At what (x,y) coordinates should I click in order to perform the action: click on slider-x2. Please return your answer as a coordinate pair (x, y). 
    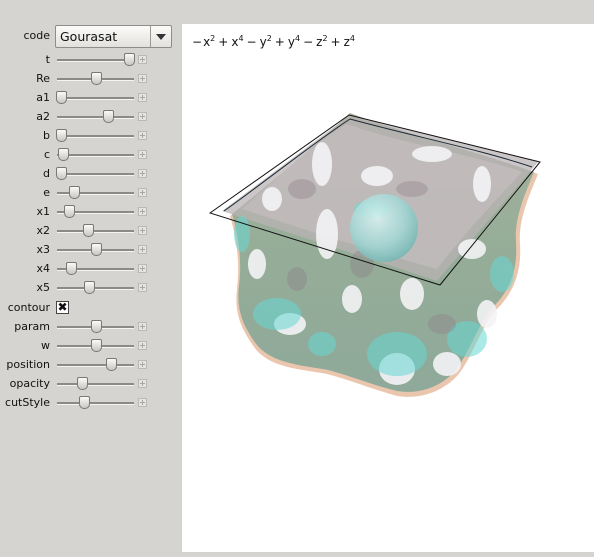
    Looking at the image, I should click on (95, 230).